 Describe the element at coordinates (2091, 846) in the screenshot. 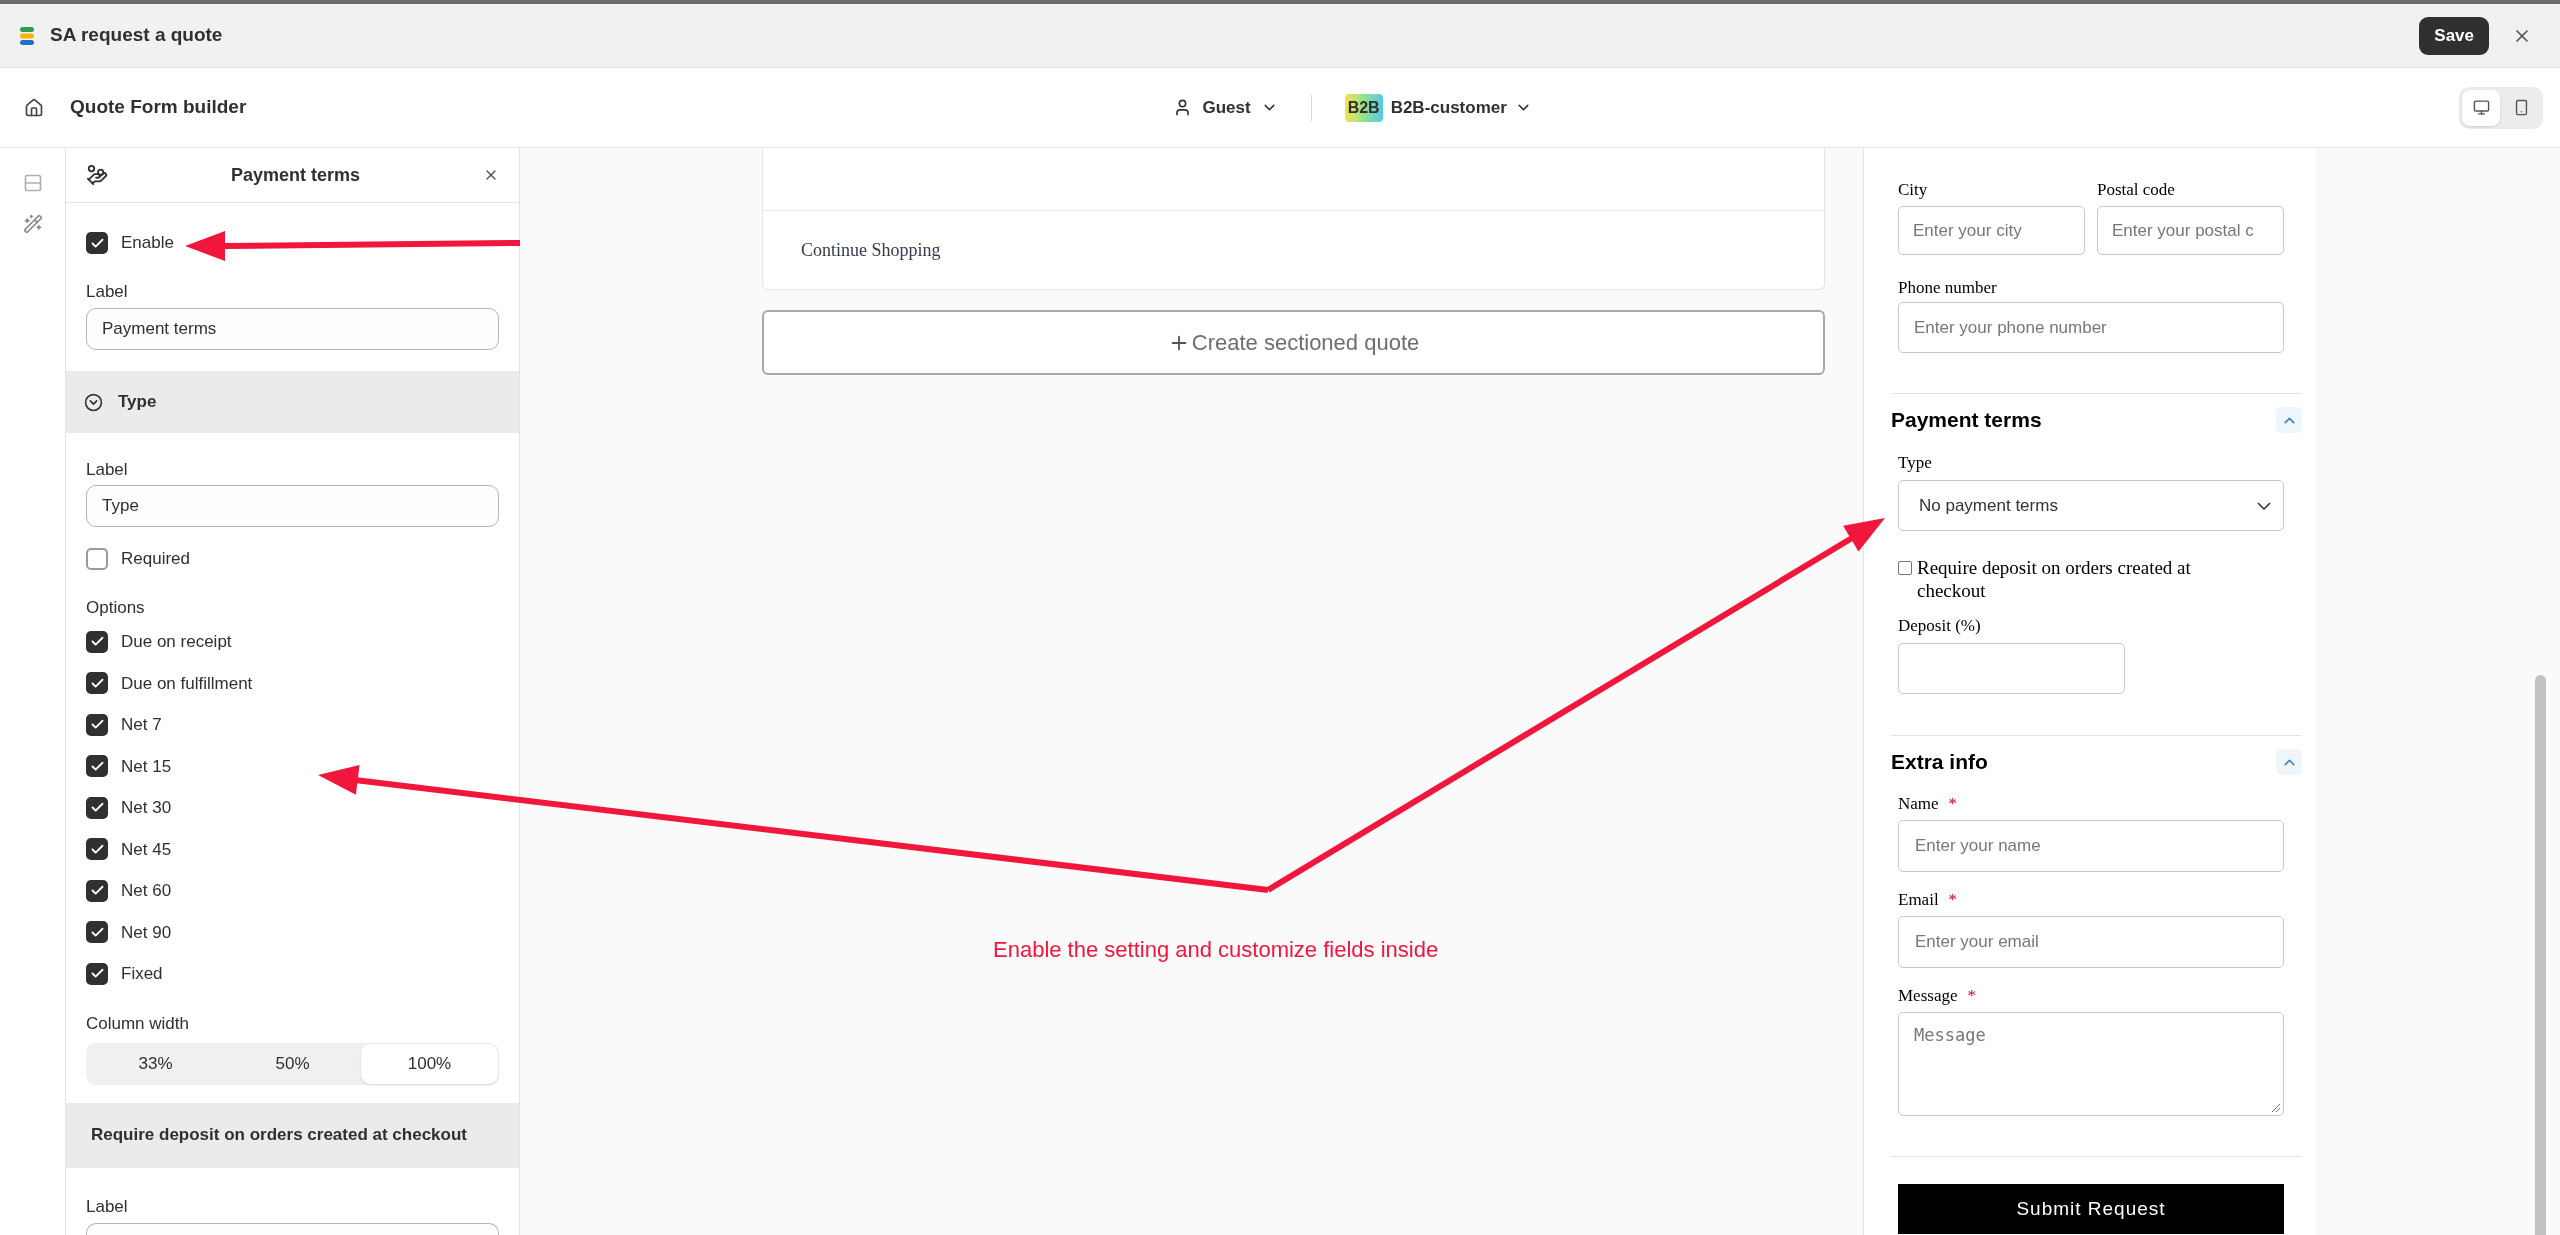

I see `input-field: Enter your name` at that location.